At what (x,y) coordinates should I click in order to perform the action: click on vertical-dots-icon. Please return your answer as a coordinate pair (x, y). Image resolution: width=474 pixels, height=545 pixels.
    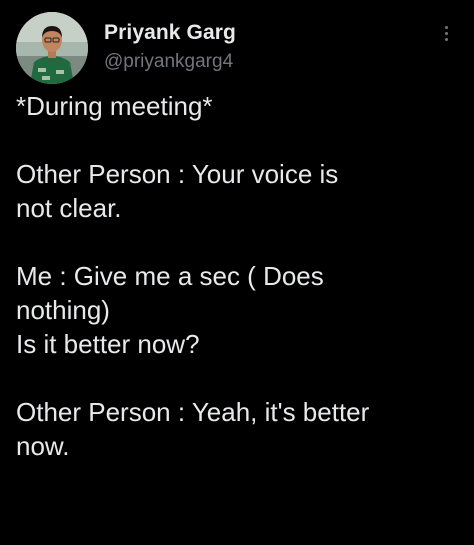
    Looking at the image, I should click on (446, 27).